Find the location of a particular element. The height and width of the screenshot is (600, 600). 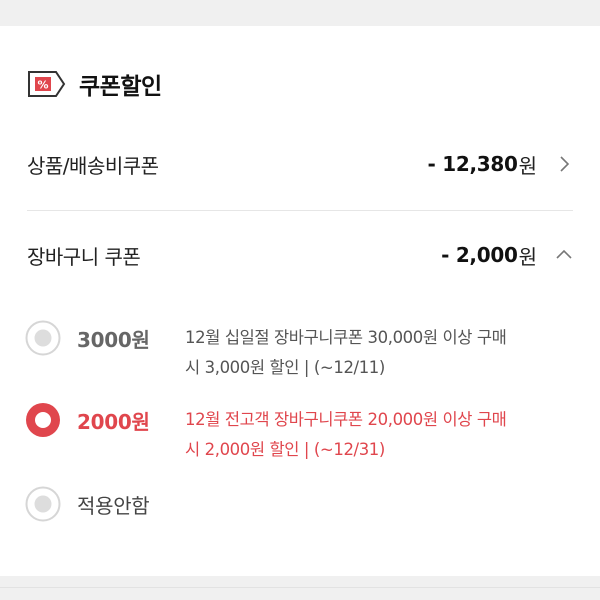

cart-coupon-unit: 원 is located at coordinates (527, 256).